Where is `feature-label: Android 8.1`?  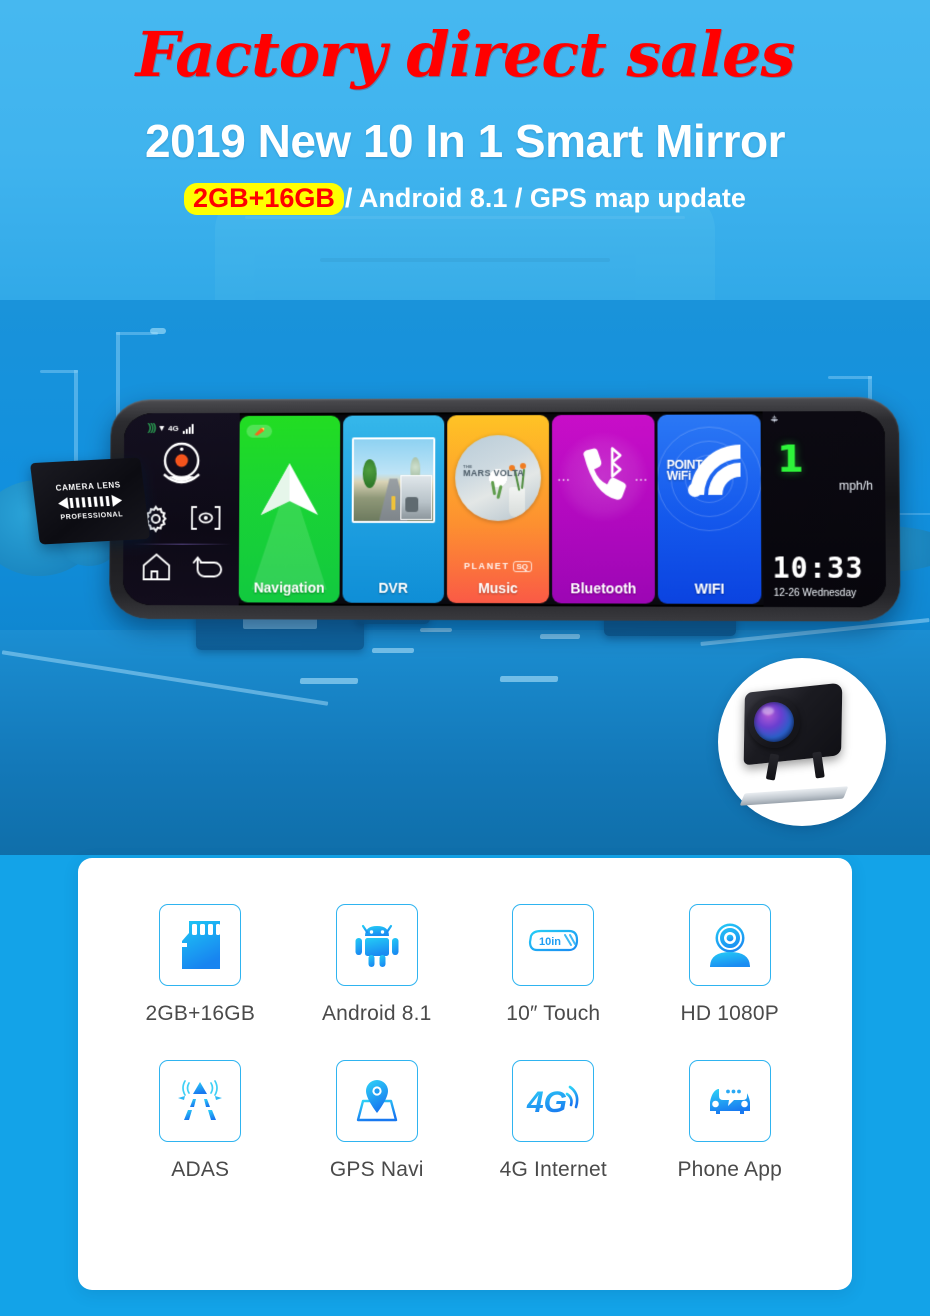
feature-label: Android 8.1 is located at coordinates (376, 1013).